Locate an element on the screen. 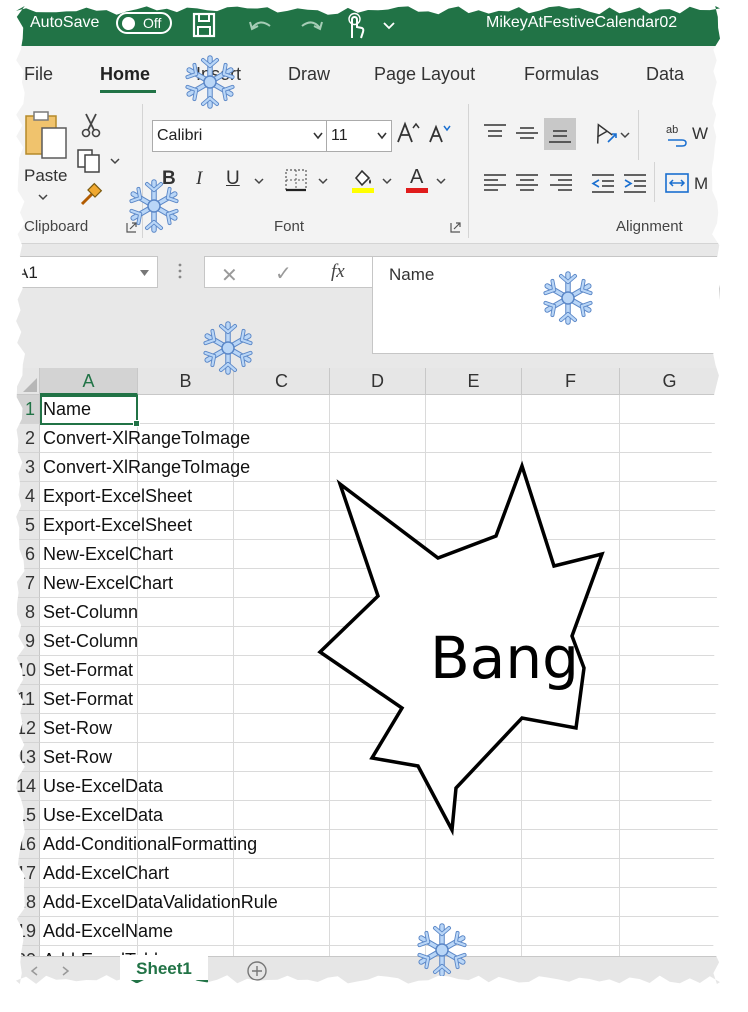 The image size is (748, 1012). row-header: 3 is located at coordinates (28, 467).